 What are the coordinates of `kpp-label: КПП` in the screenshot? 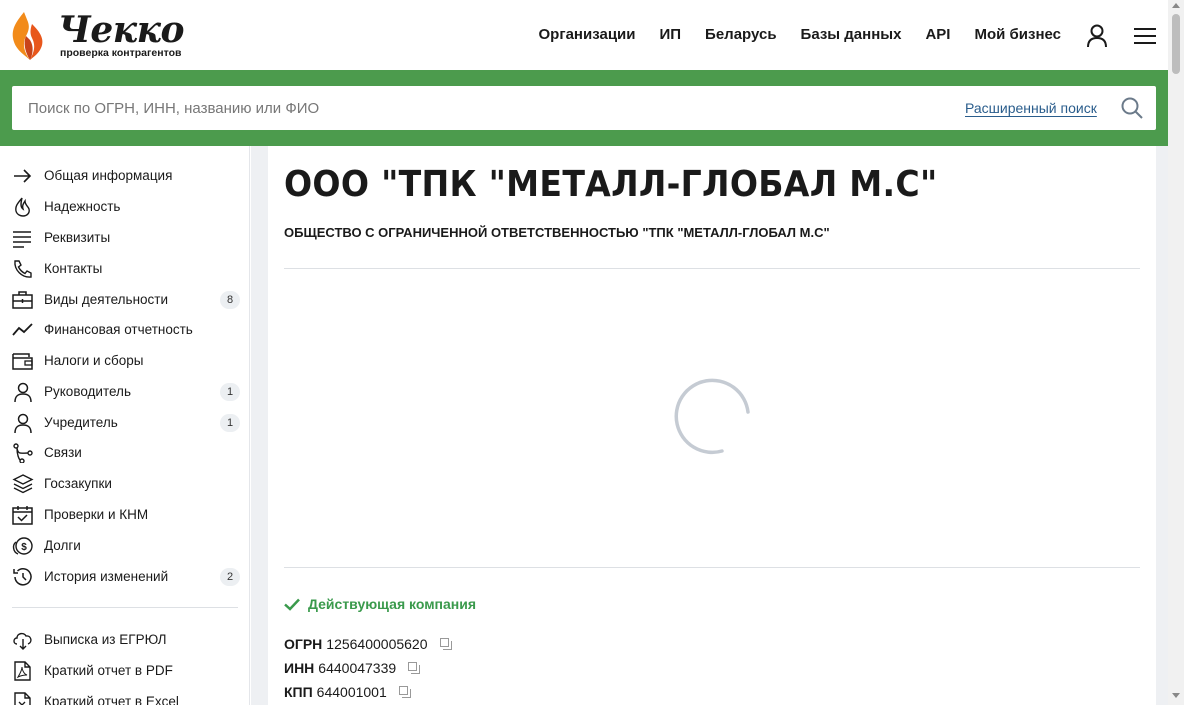 It's located at (298, 692).